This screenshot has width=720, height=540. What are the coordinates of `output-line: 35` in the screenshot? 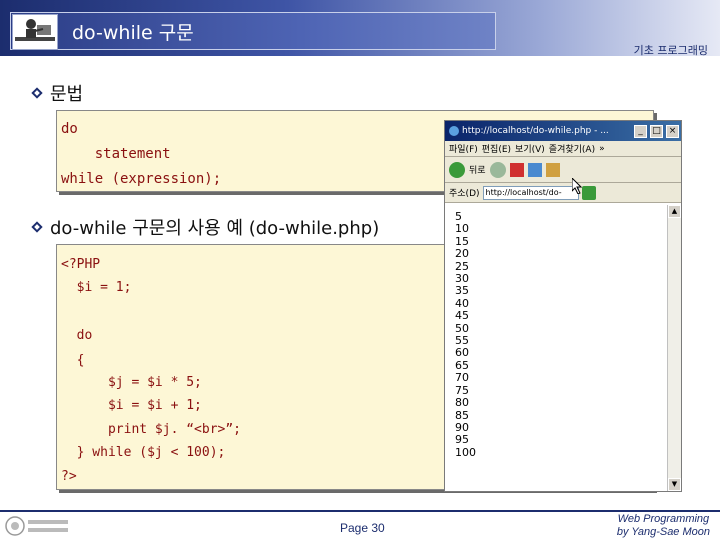 It's located at (462, 291).